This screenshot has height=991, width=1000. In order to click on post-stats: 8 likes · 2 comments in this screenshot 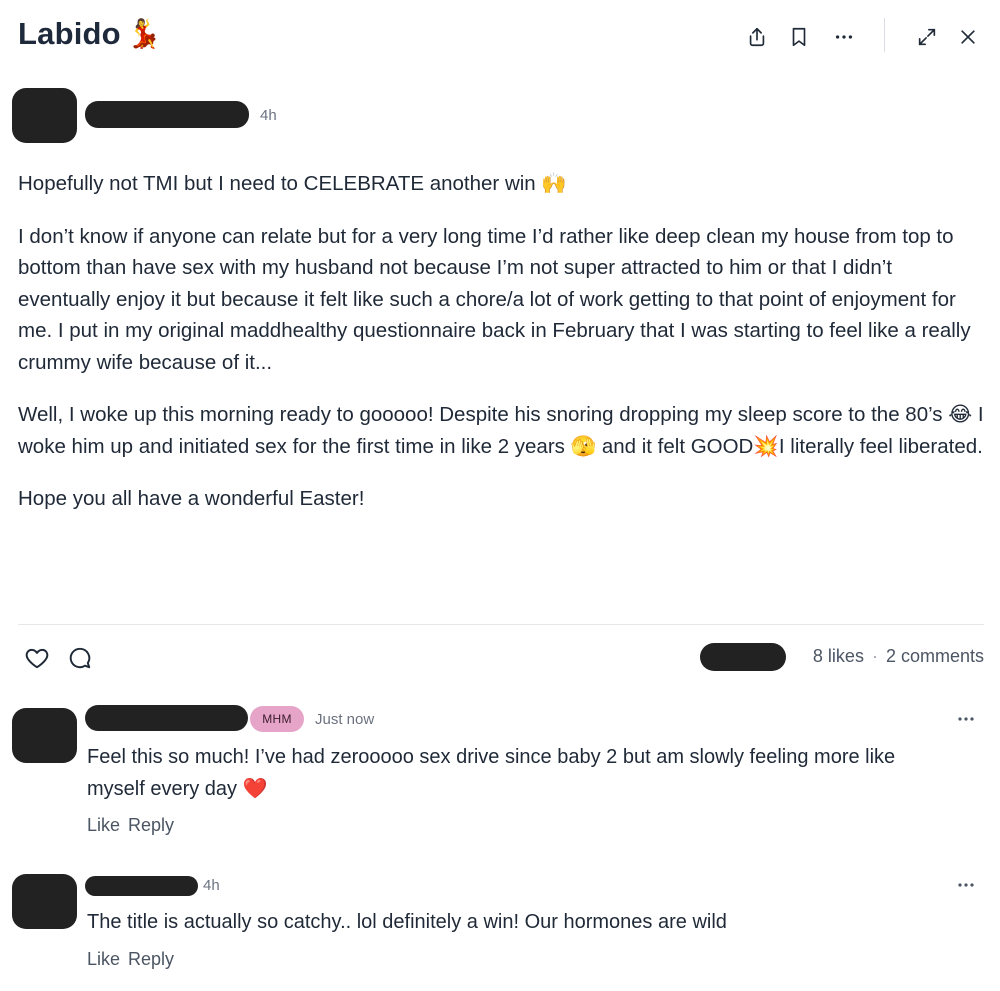, I will do `click(898, 656)`.